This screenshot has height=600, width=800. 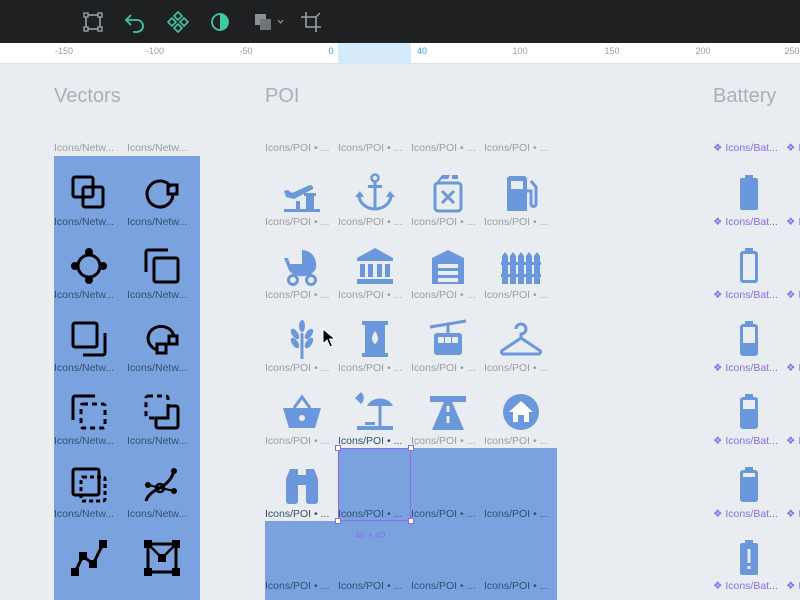 I want to click on boolean-icon, so click(x=269, y=22).